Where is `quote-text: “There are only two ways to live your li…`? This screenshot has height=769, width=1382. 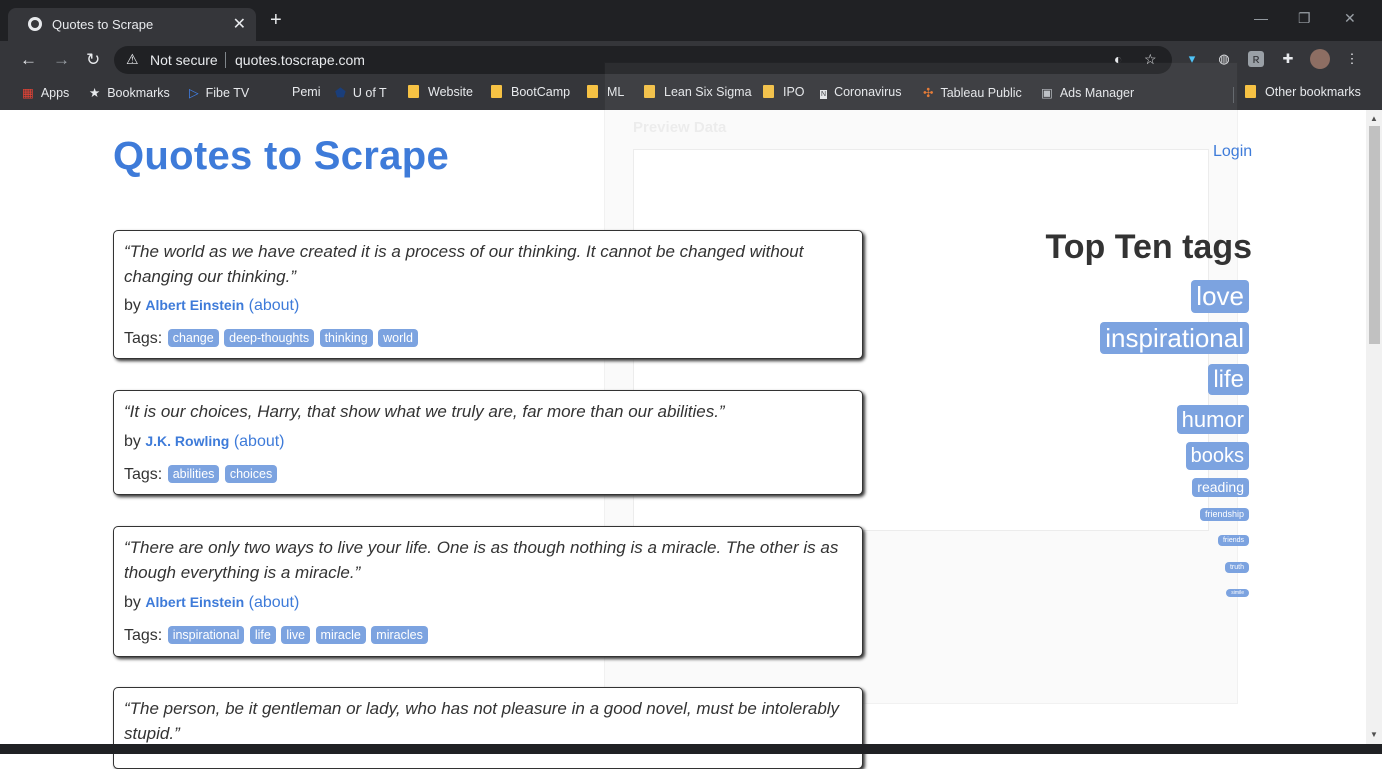
quote-text: “There are only two ways to live your li… is located at coordinates (481, 560).